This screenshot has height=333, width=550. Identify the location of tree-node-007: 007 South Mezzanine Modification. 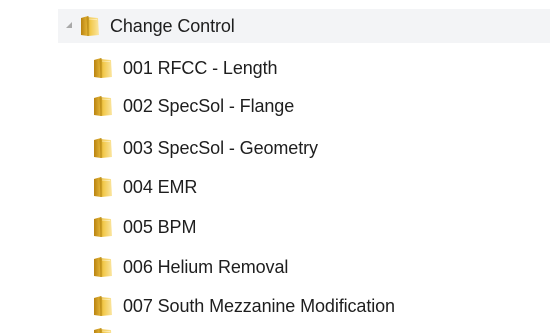
(244, 306).